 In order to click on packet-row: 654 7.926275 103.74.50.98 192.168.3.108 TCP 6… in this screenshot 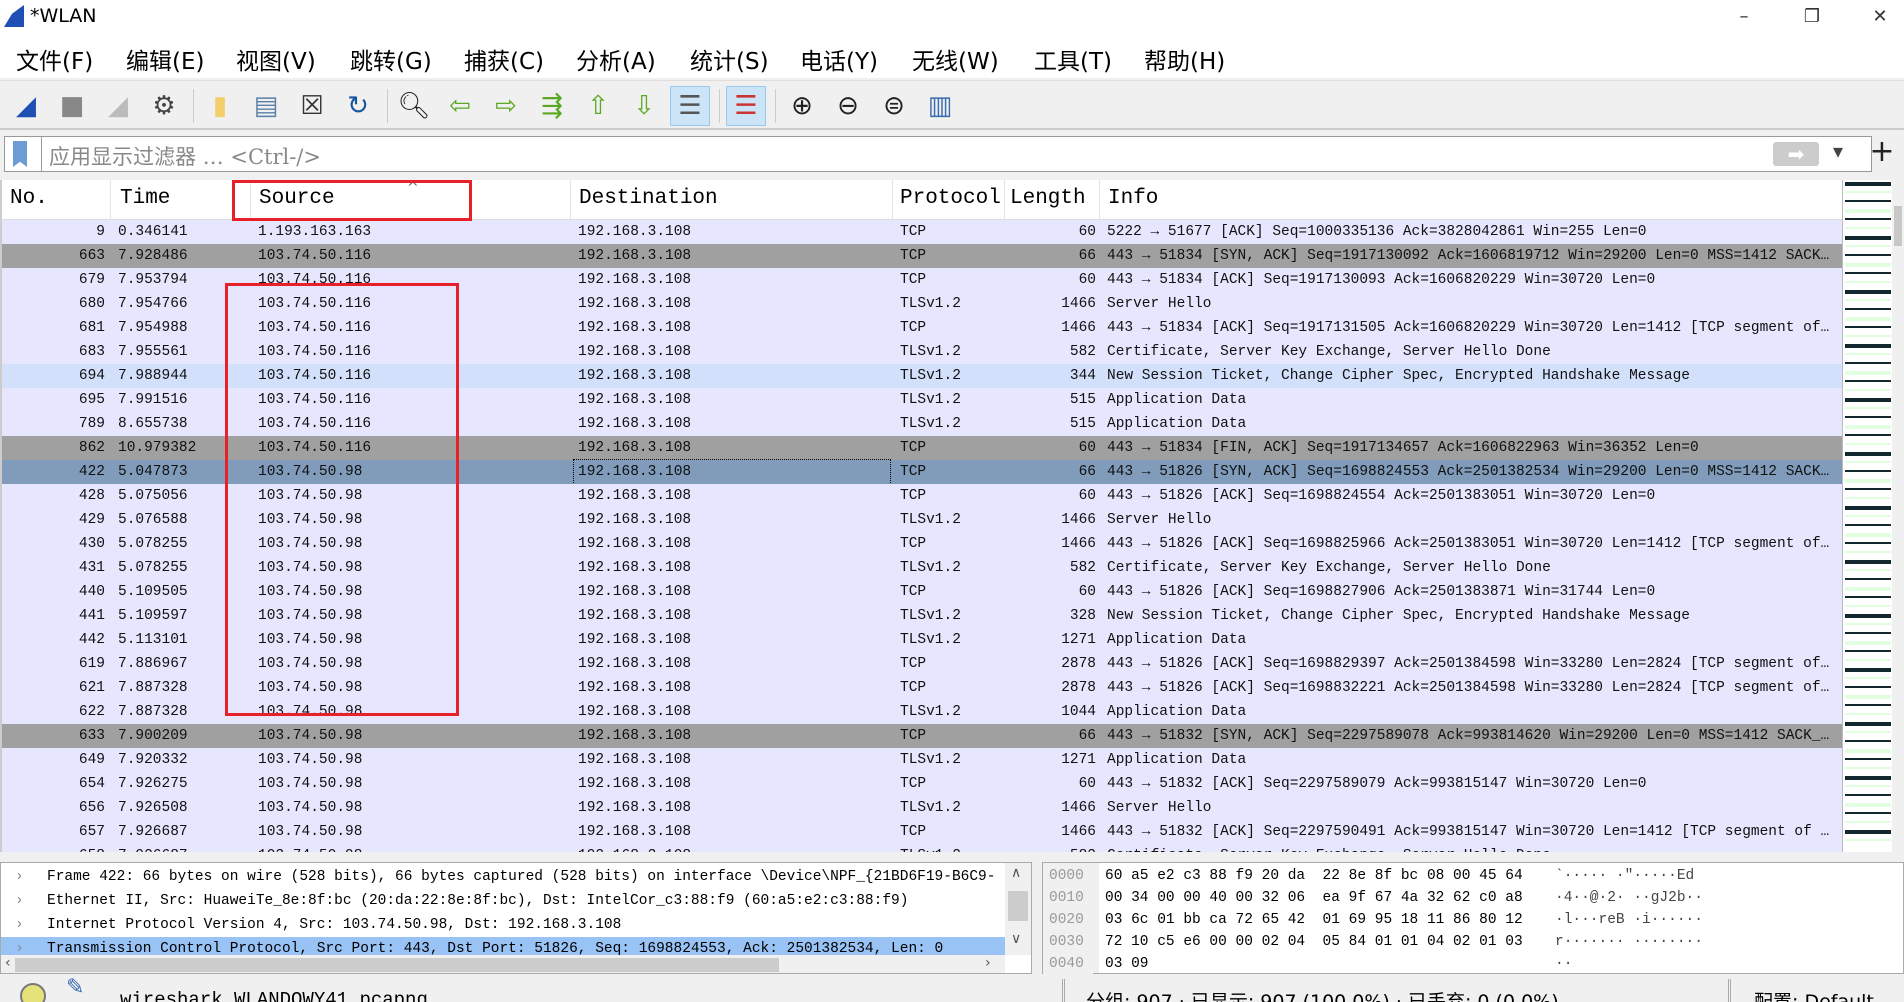, I will do `click(922, 784)`.